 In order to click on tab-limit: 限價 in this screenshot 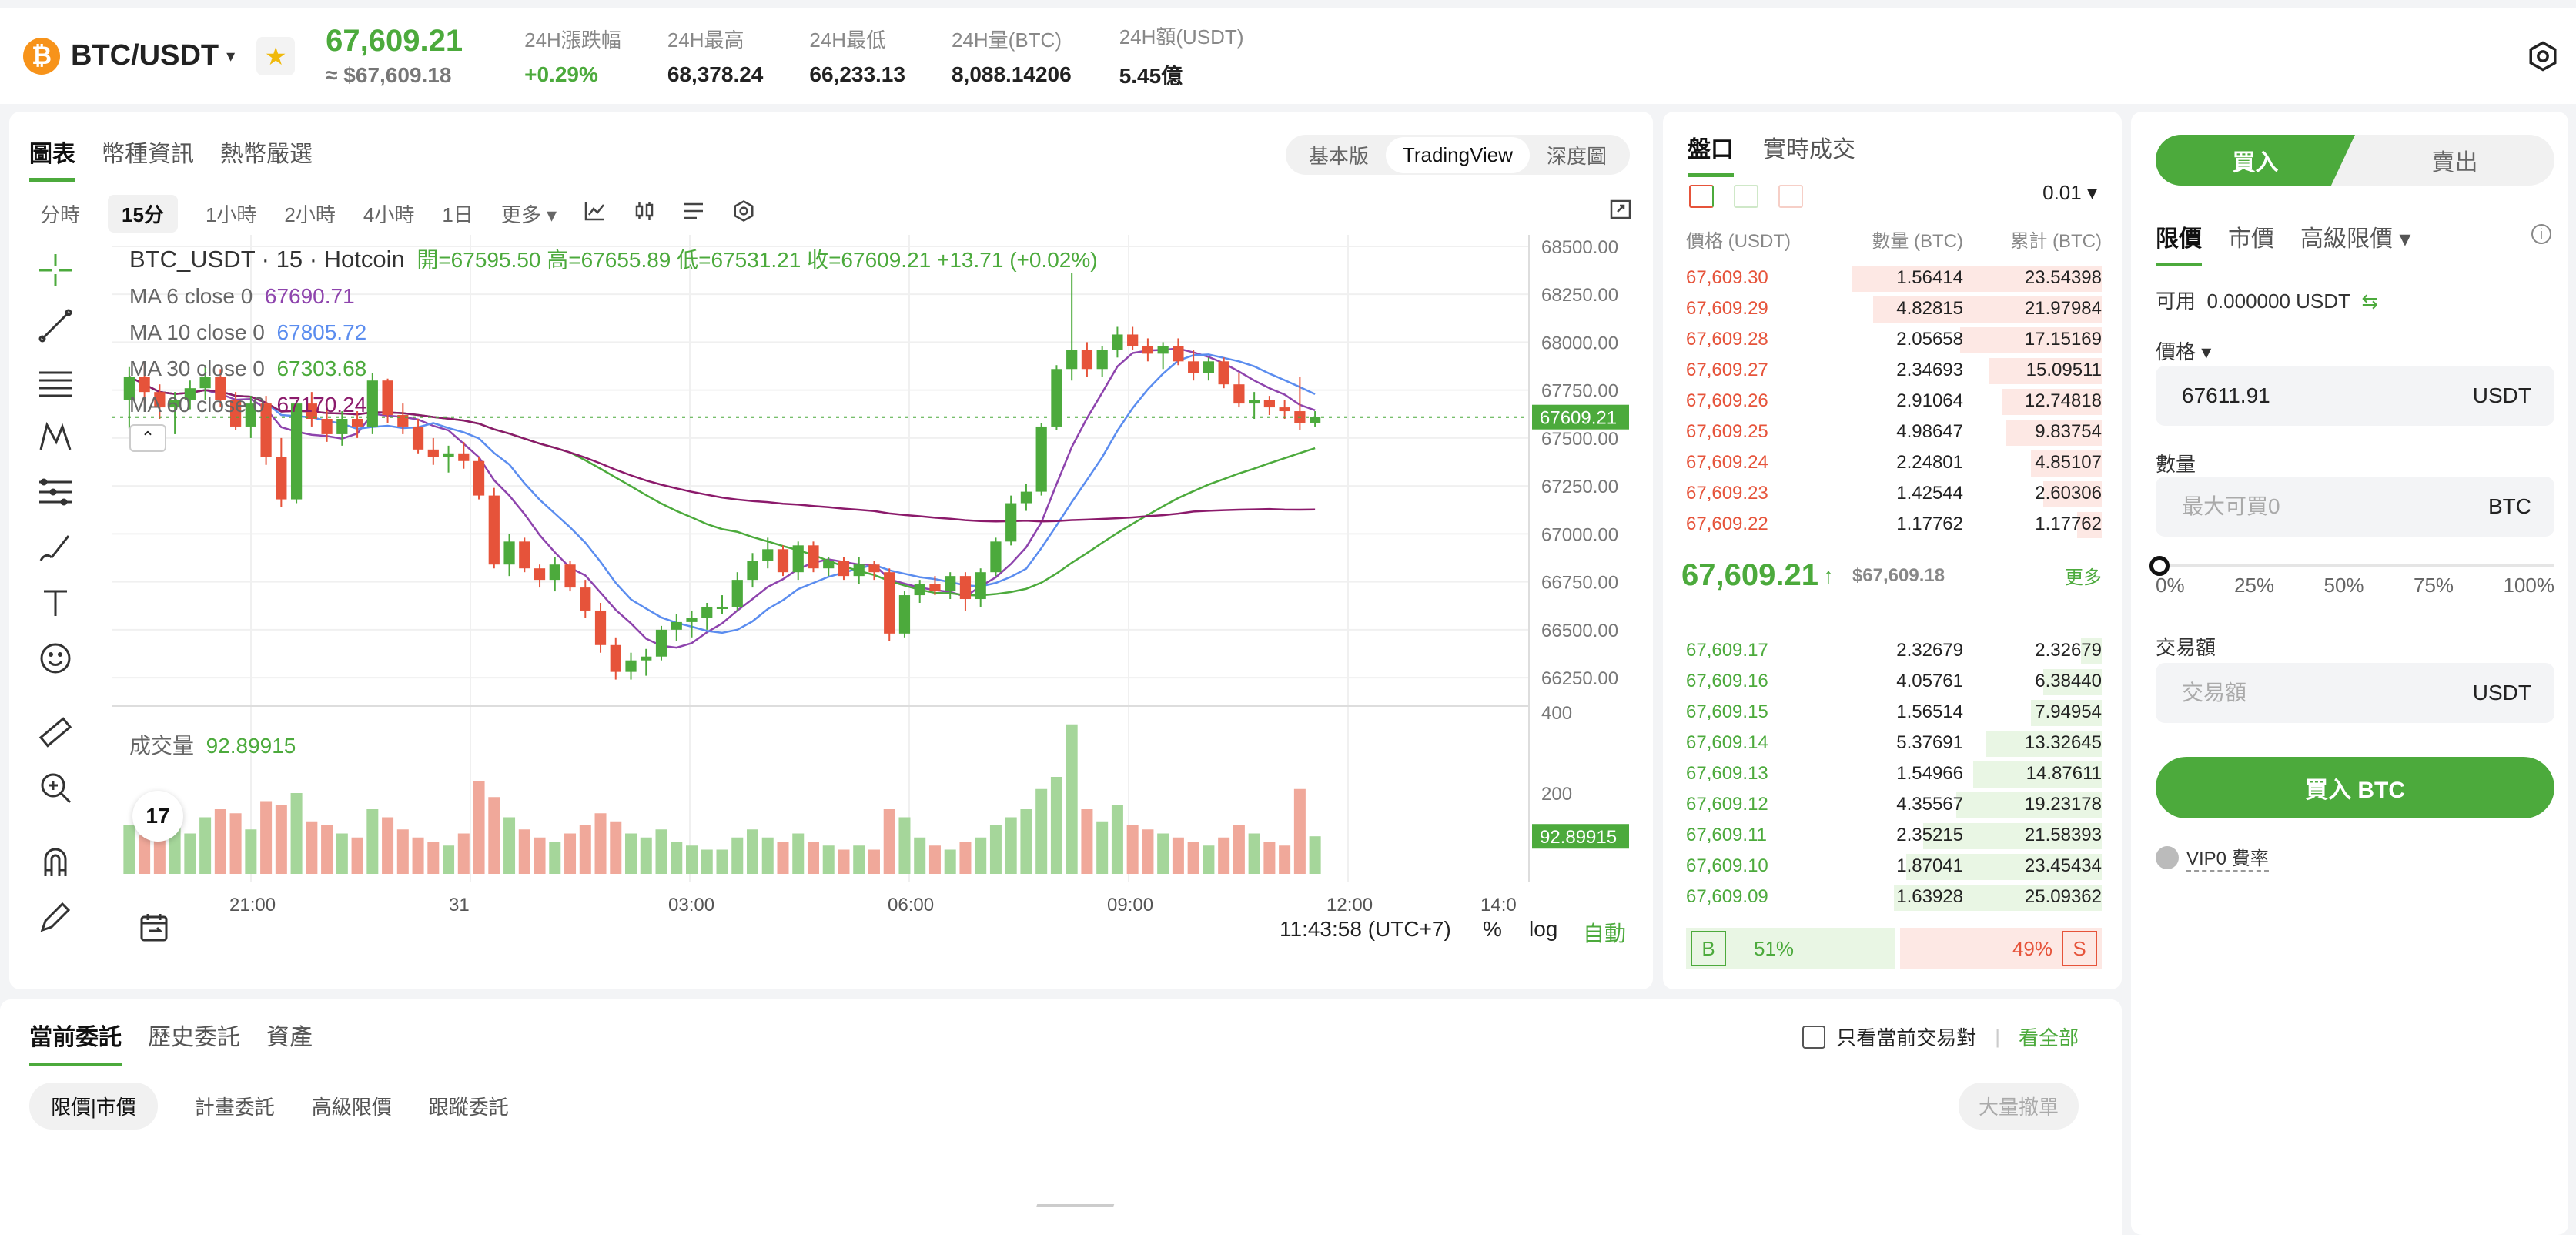, I will do `click(2179, 242)`.